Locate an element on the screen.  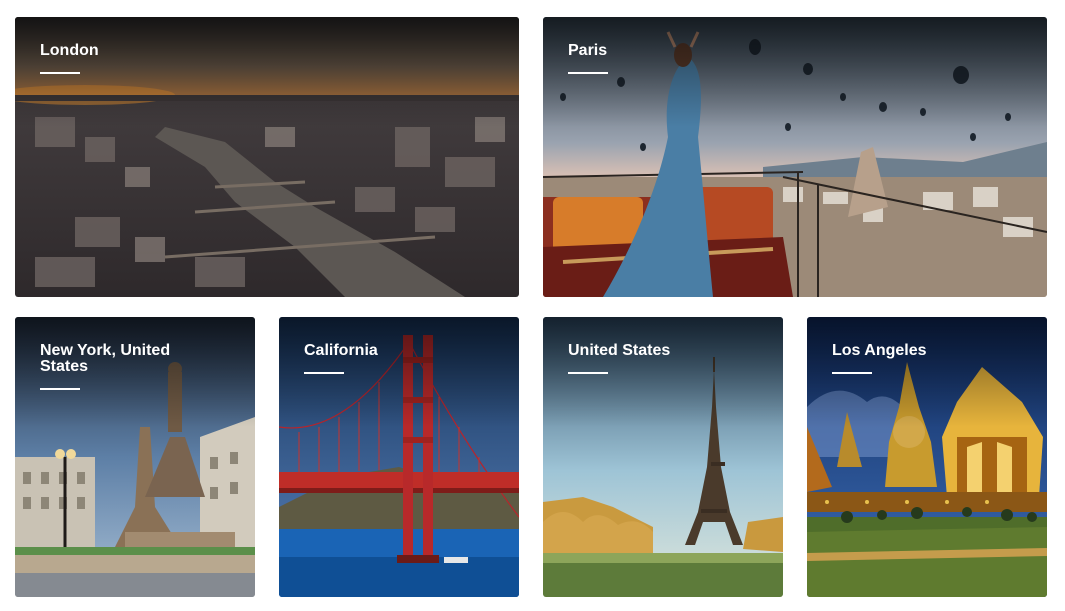
destination-title: United States is located at coordinates (619, 350).